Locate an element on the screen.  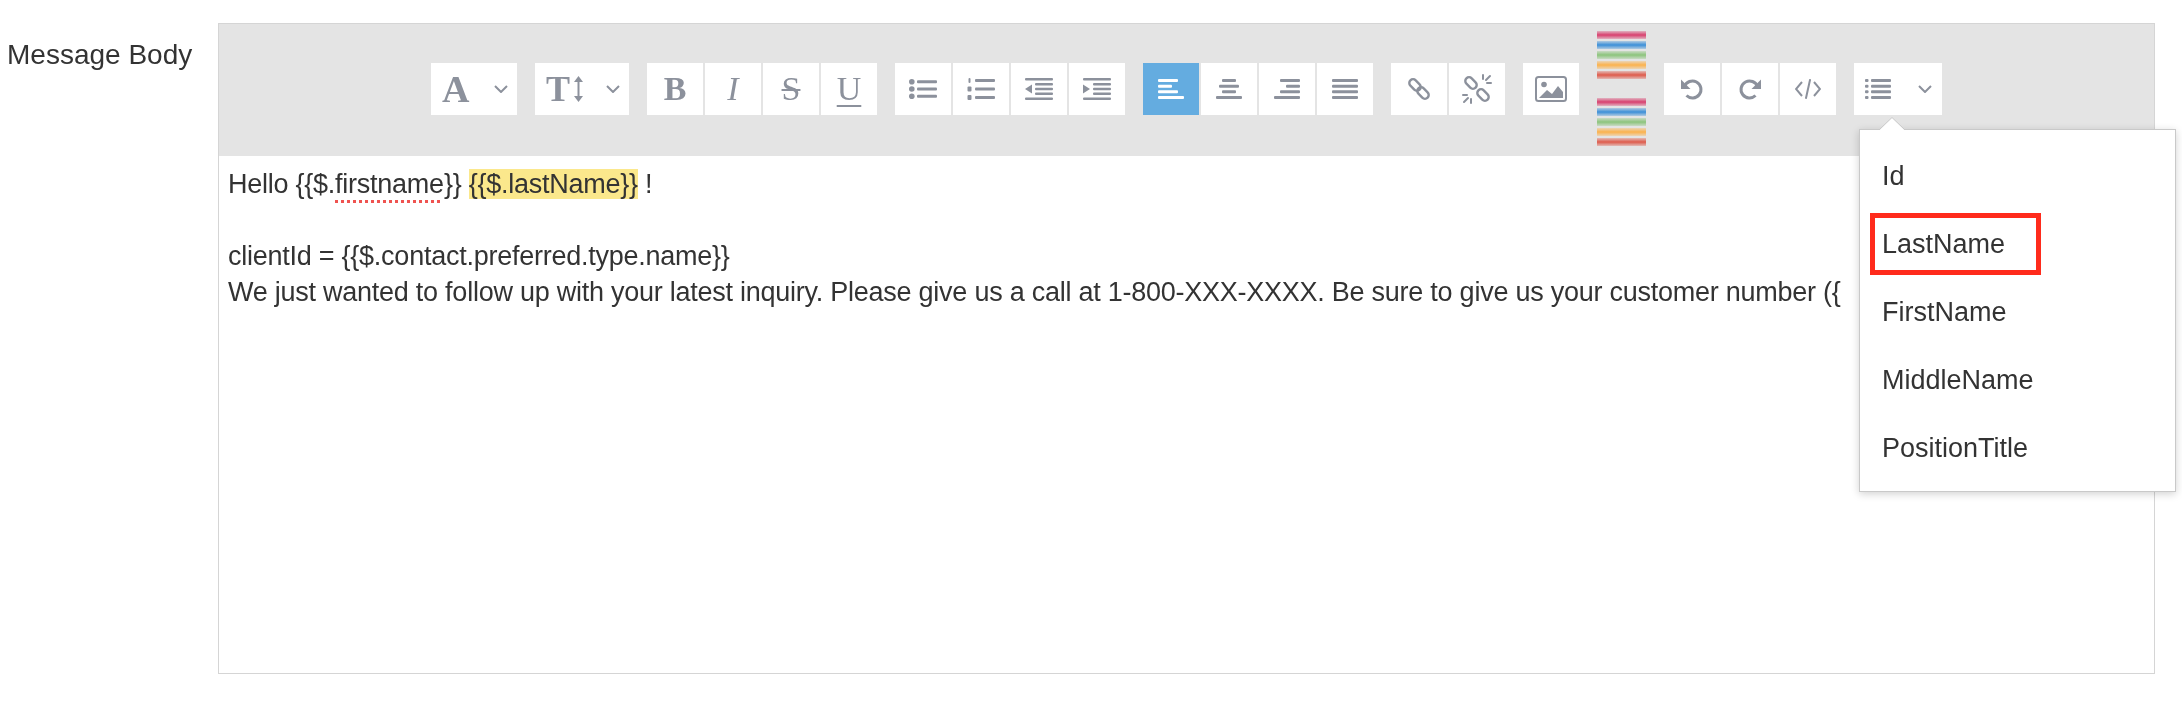
image-icon is located at coordinates (1551, 88).